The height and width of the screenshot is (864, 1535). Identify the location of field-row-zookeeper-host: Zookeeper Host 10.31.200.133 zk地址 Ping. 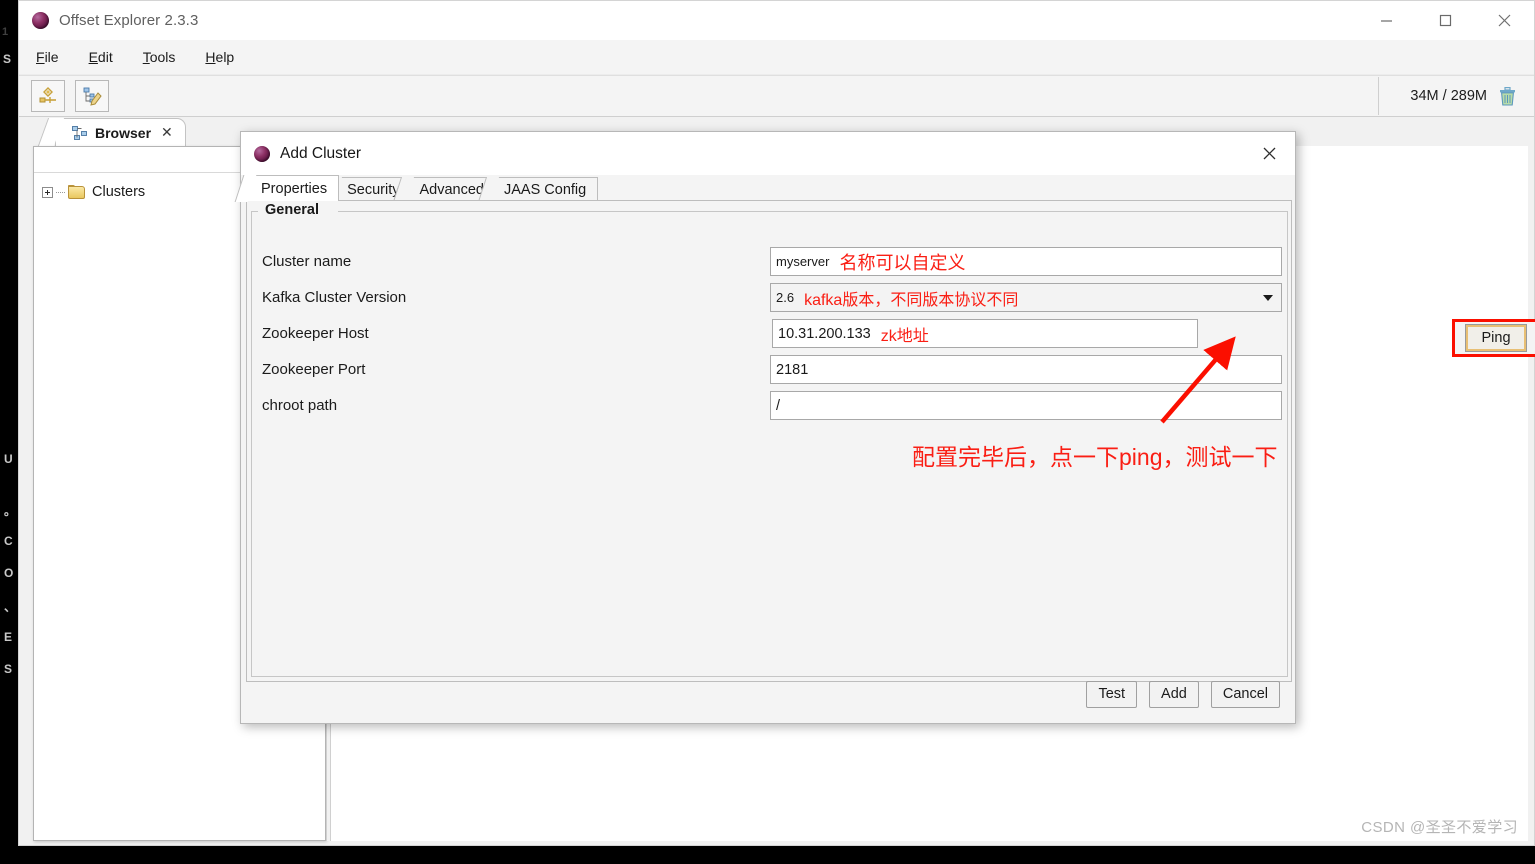
(898, 338).